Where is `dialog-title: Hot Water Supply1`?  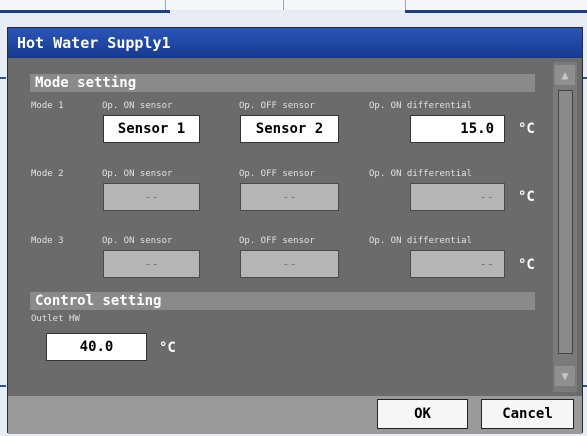
dialog-title: Hot Water Supply1 is located at coordinates (295, 43).